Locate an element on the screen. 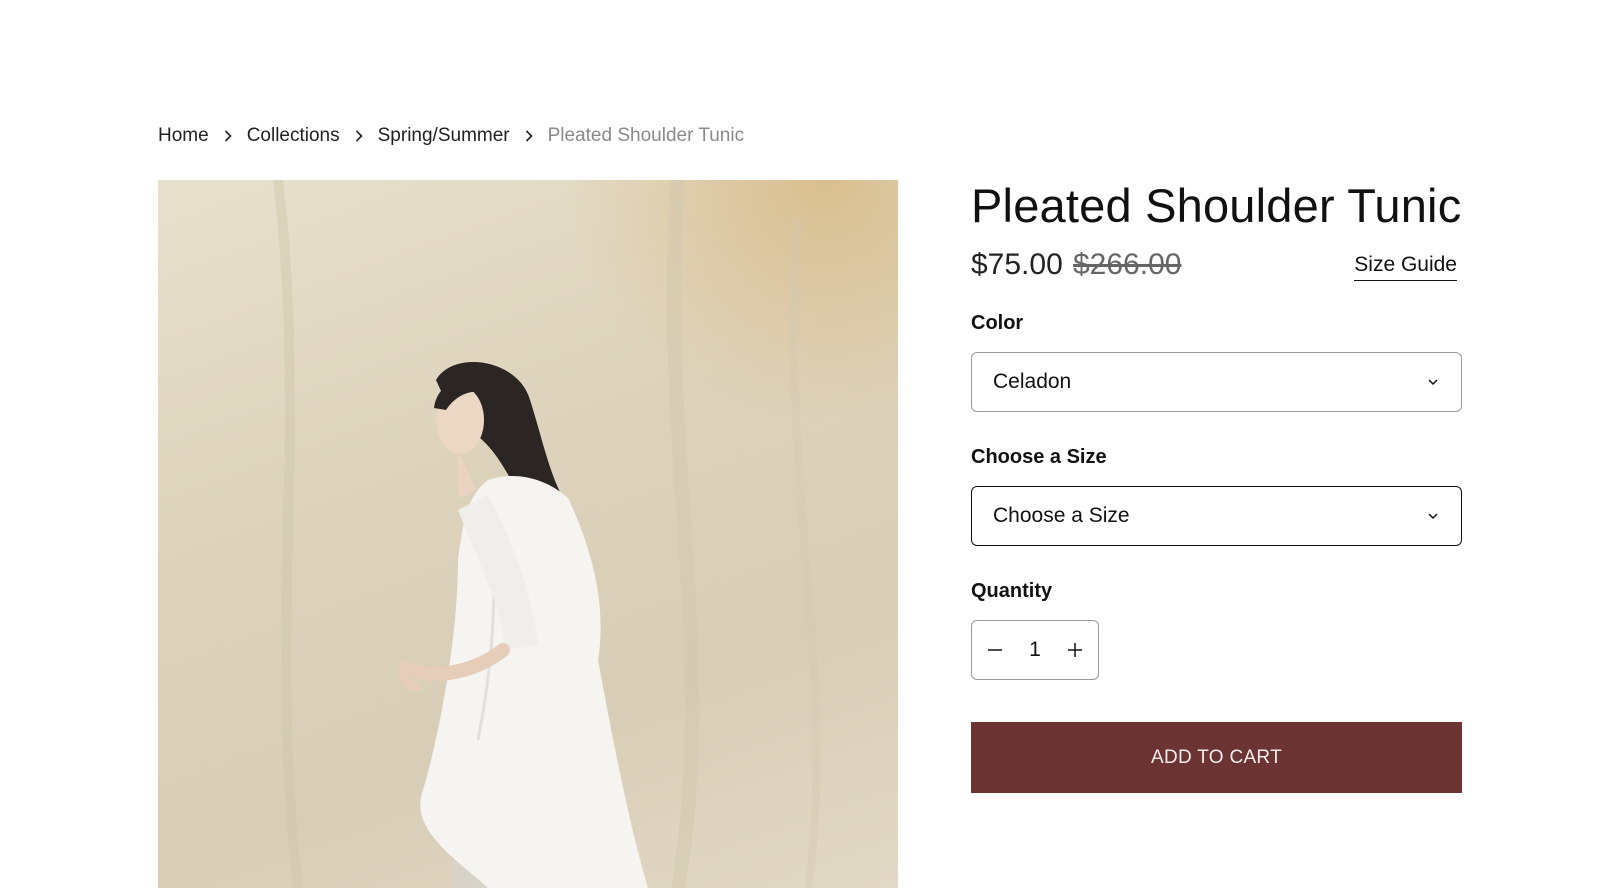 The height and width of the screenshot is (888, 1616). size-select-value: Choose a Size is located at coordinates (1061, 515).